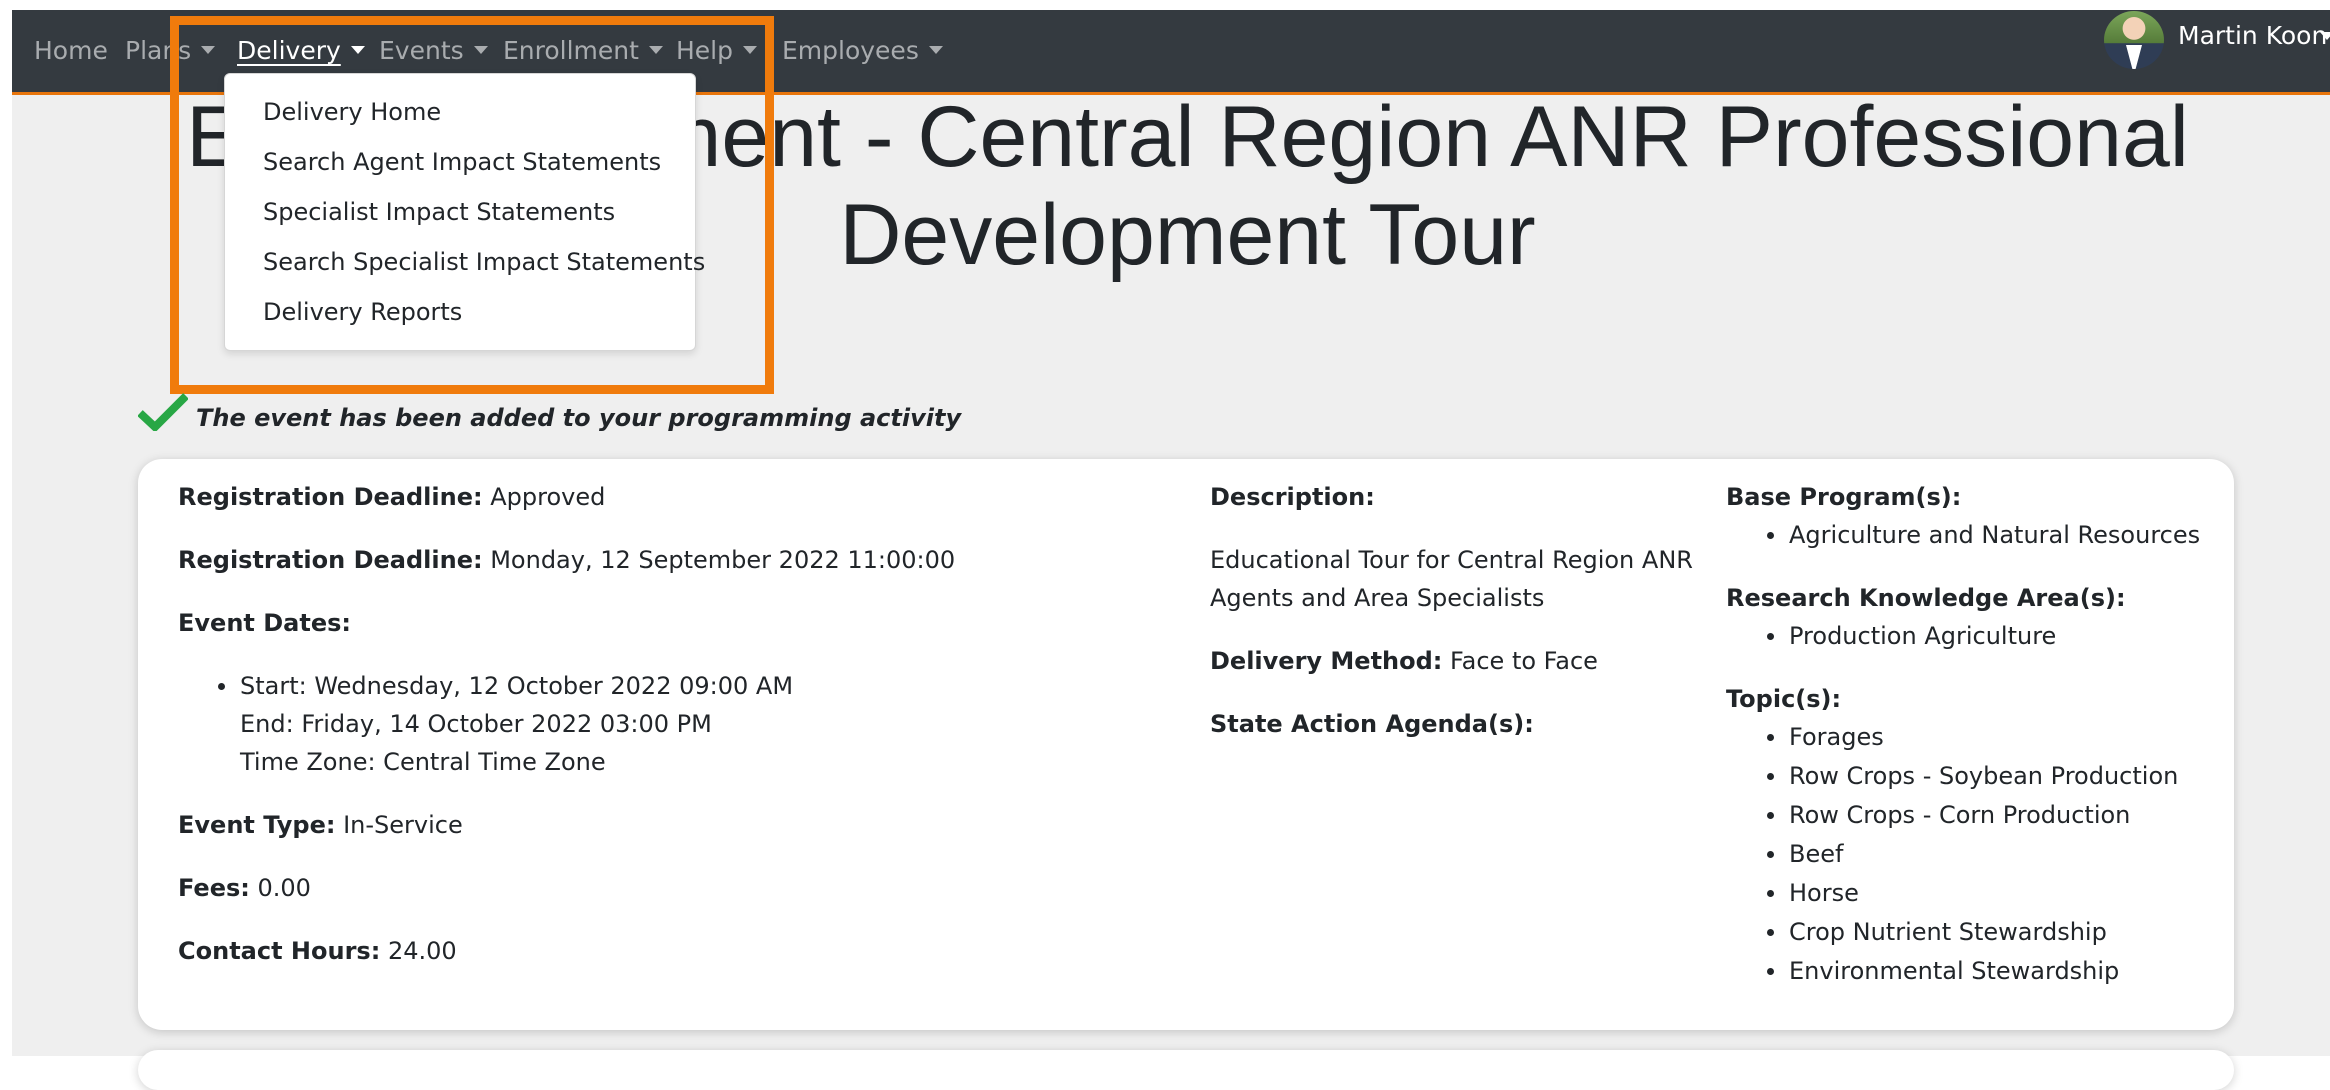 The width and height of the screenshot is (2330, 1090). I want to click on topic-item: Row Crops - Corn Production, so click(1948, 815).